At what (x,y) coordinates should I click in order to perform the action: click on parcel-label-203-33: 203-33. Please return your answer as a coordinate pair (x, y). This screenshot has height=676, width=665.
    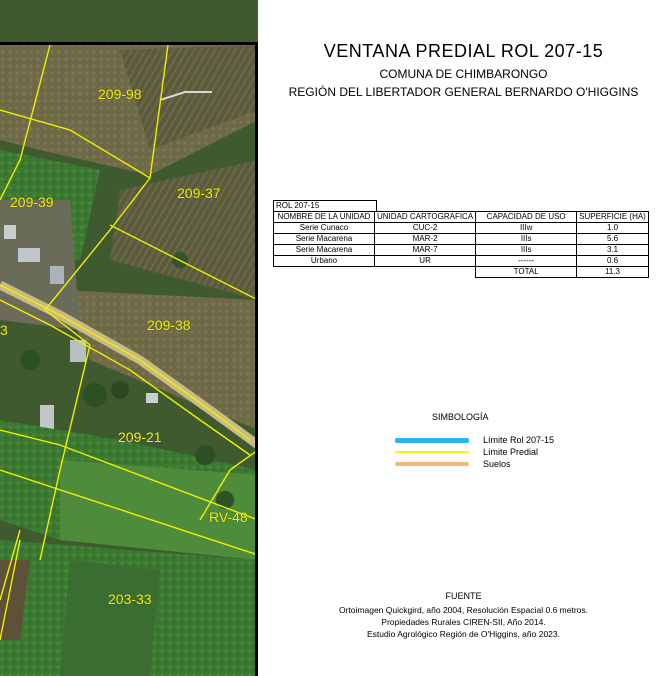
    Looking at the image, I should click on (130, 599).